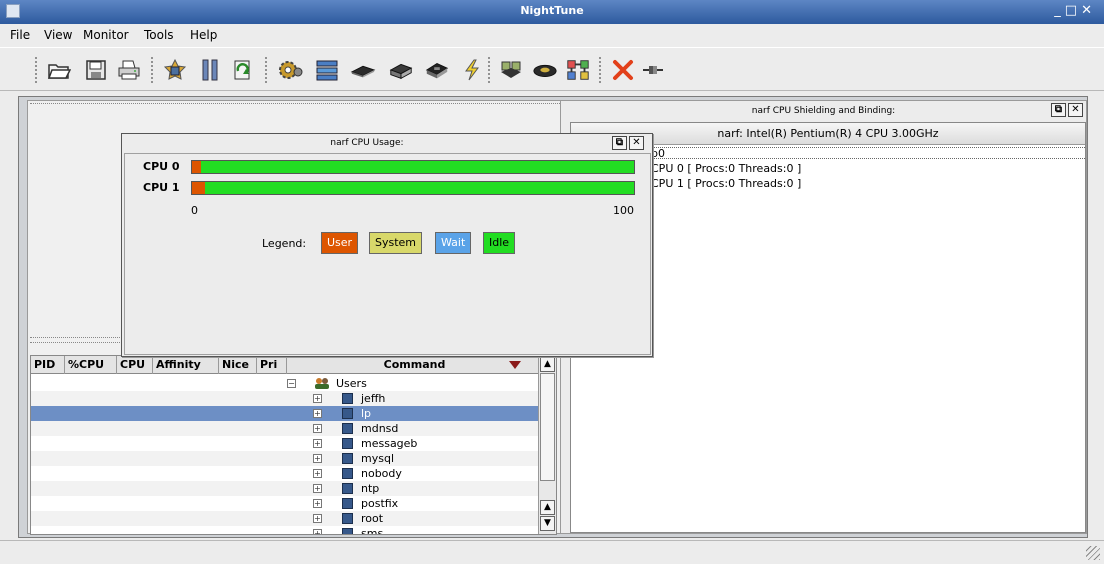 Image resolution: width=1104 pixels, height=564 pixels. What do you see at coordinates (291, 383) in the screenshot?
I see `collapse-icon: −` at bounding box center [291, 383].